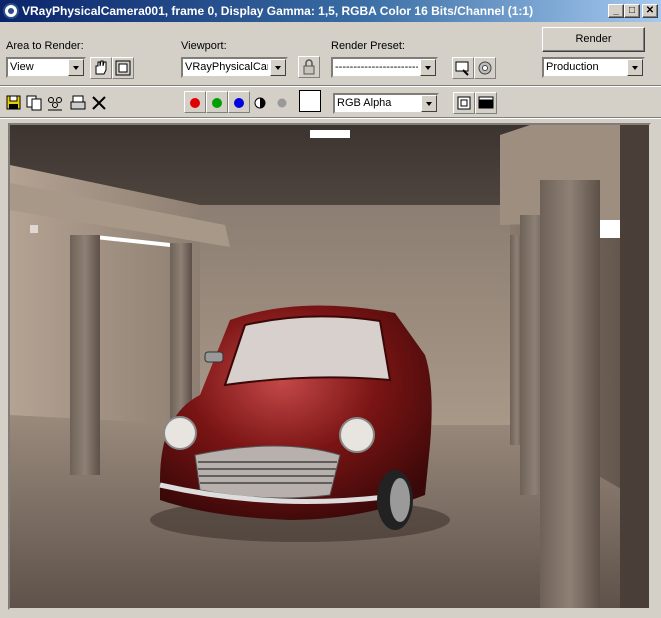  I want to click on environment-button, so click(485, 68).